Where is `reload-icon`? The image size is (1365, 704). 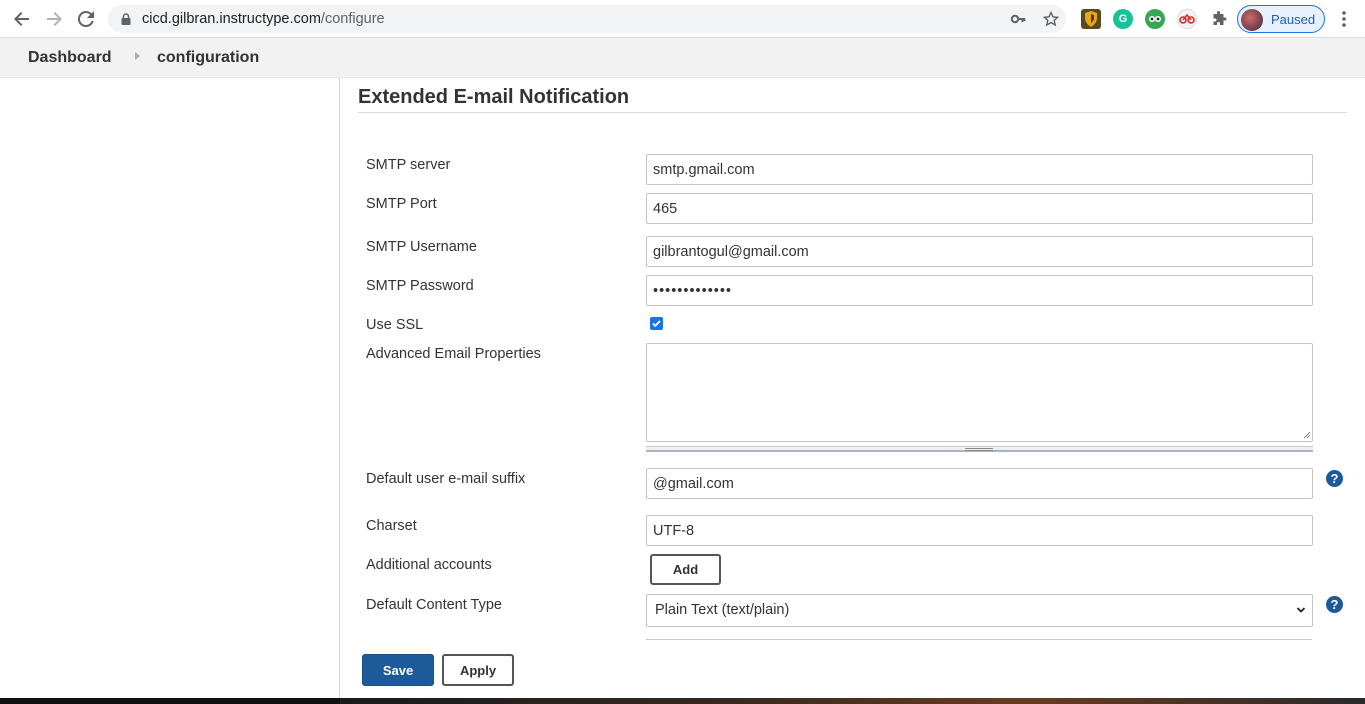
reload-icon is located at coordinates (86, 19).